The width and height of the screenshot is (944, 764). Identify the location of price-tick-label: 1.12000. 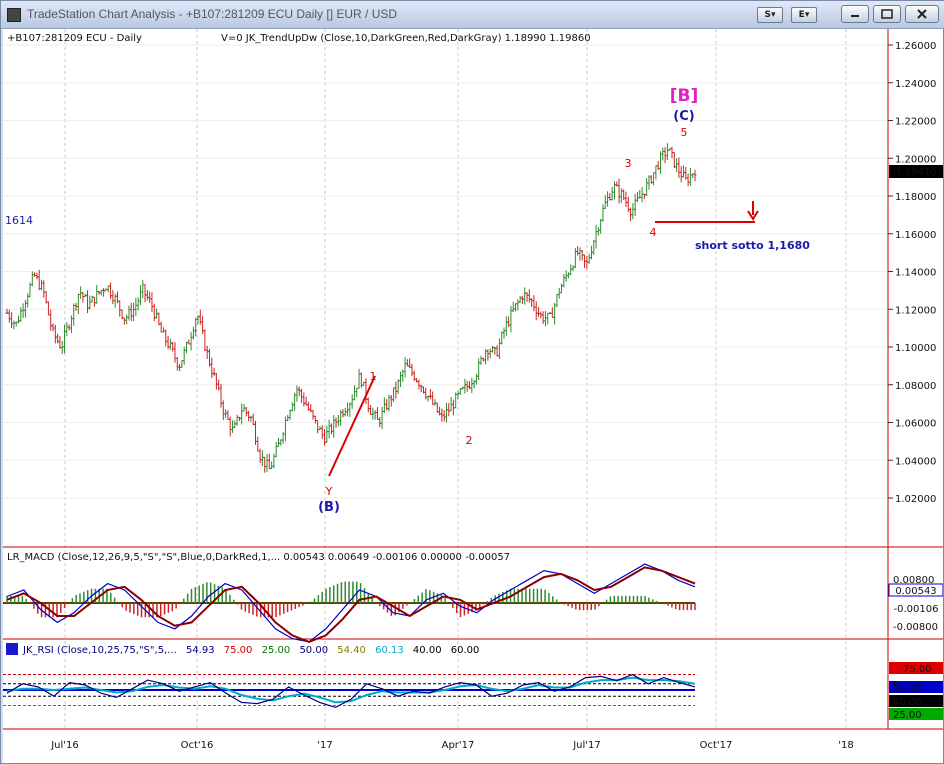
(915, 310).